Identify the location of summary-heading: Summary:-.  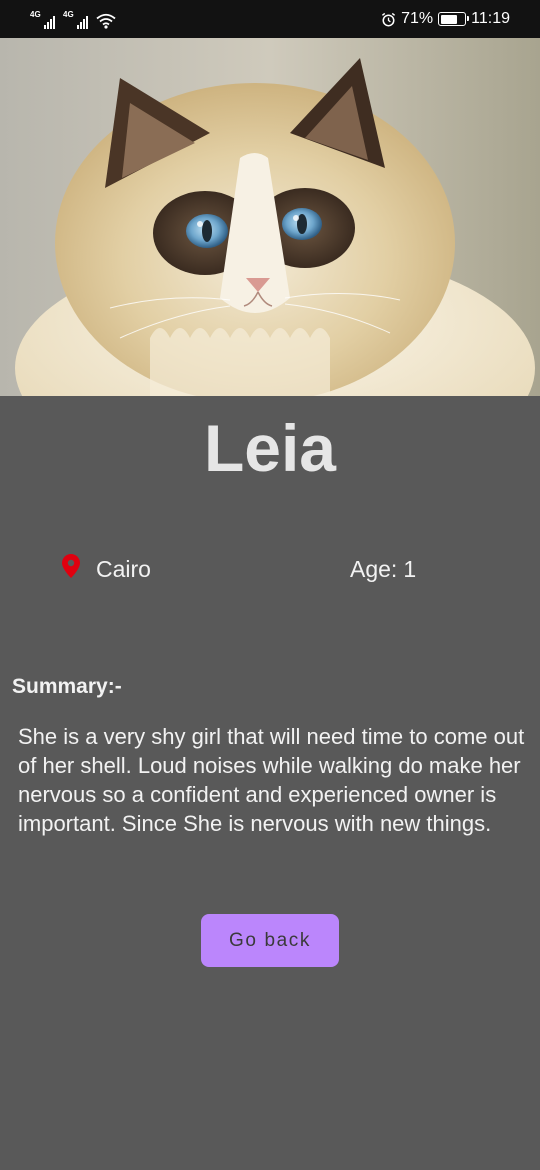
(67, 686).